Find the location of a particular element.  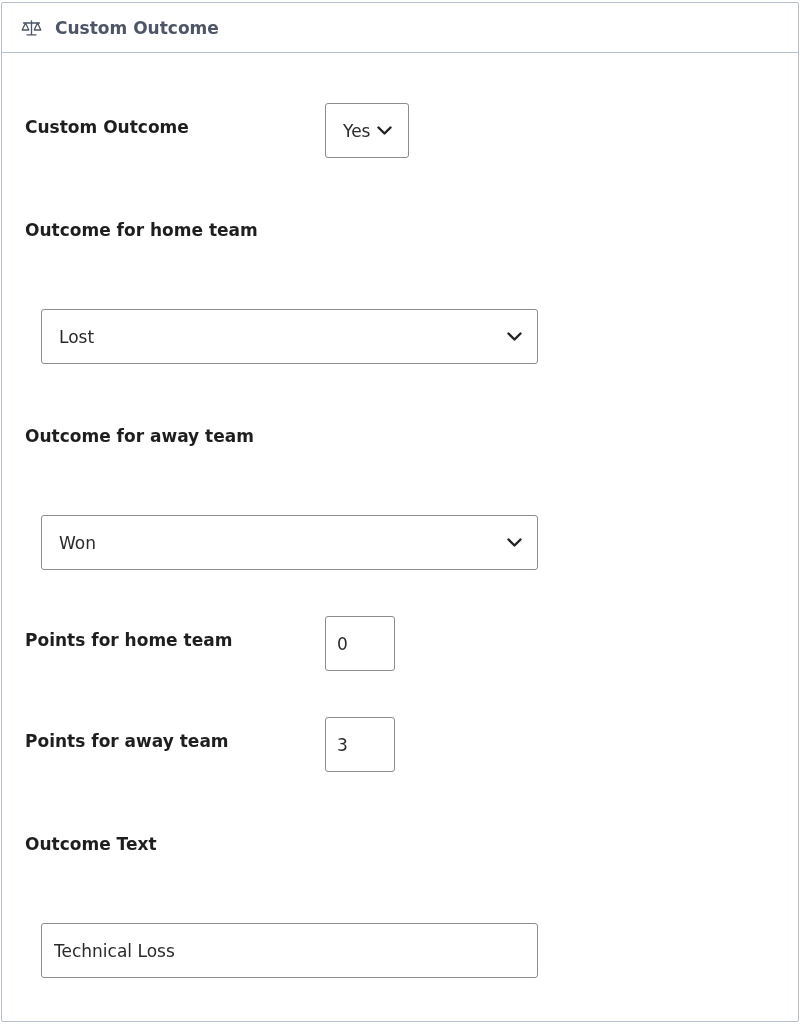

text-input: Technical Loss is located at coordinates (289, 950).